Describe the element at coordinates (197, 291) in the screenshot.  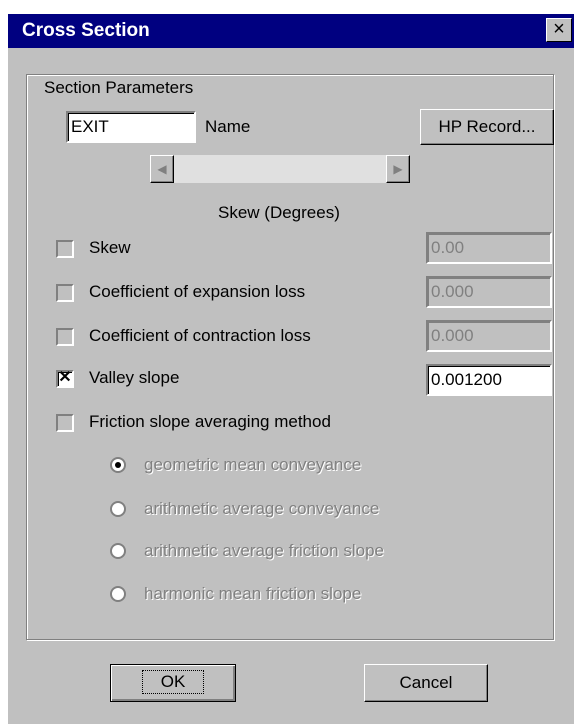
I see `expansion-loss-label: Coefficient of expansion loss` at that location.